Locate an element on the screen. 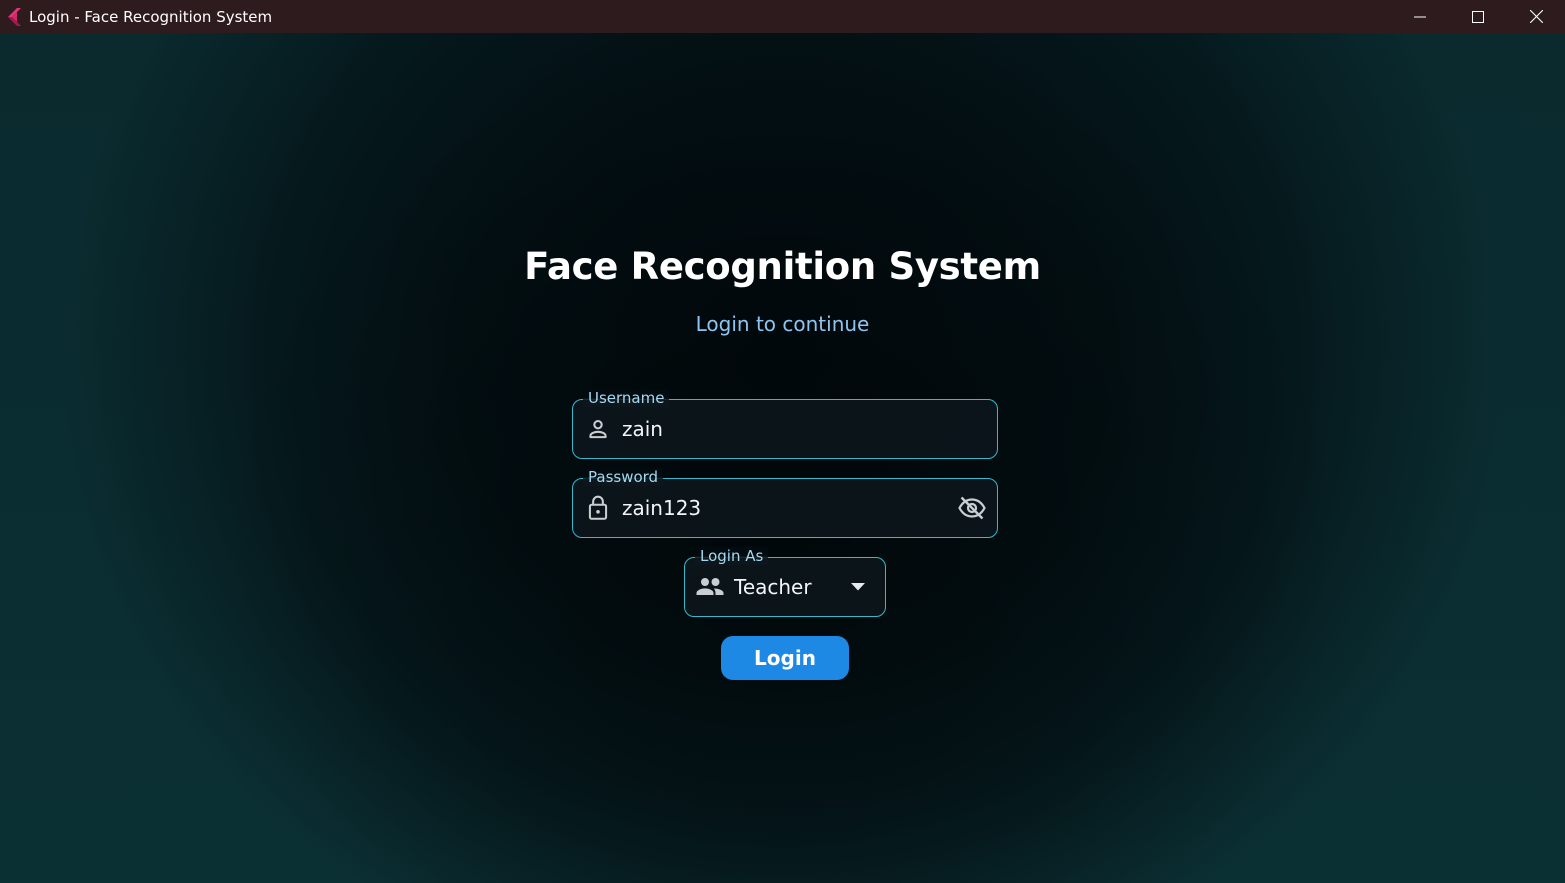 Image resolution: width=1565 pixels, height=883 pixels. people-icon is located at coordinates (710, 587).